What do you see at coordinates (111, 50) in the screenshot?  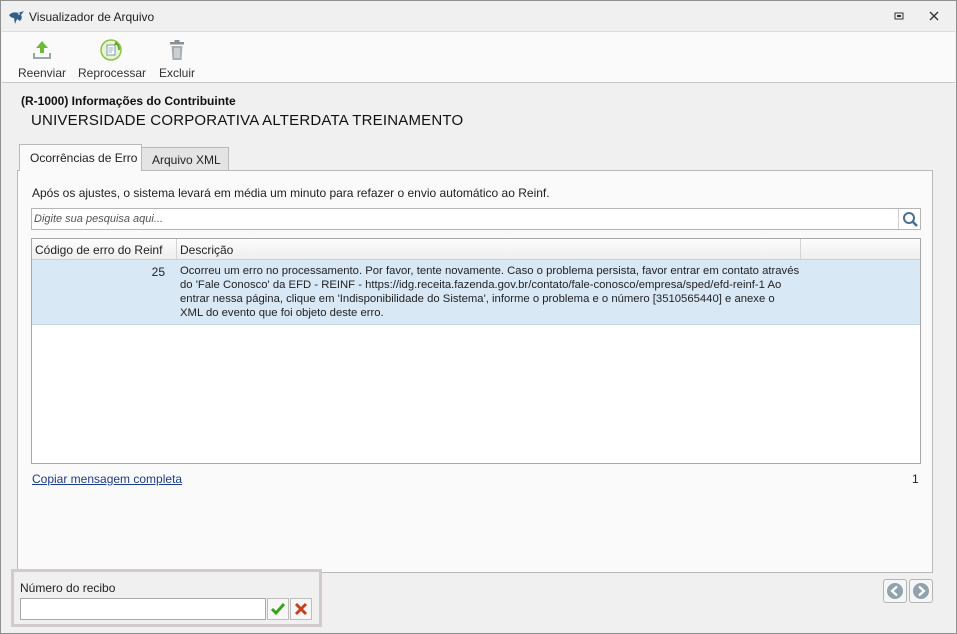 I see `reprocess-icon` at bounding box center [111, 50].